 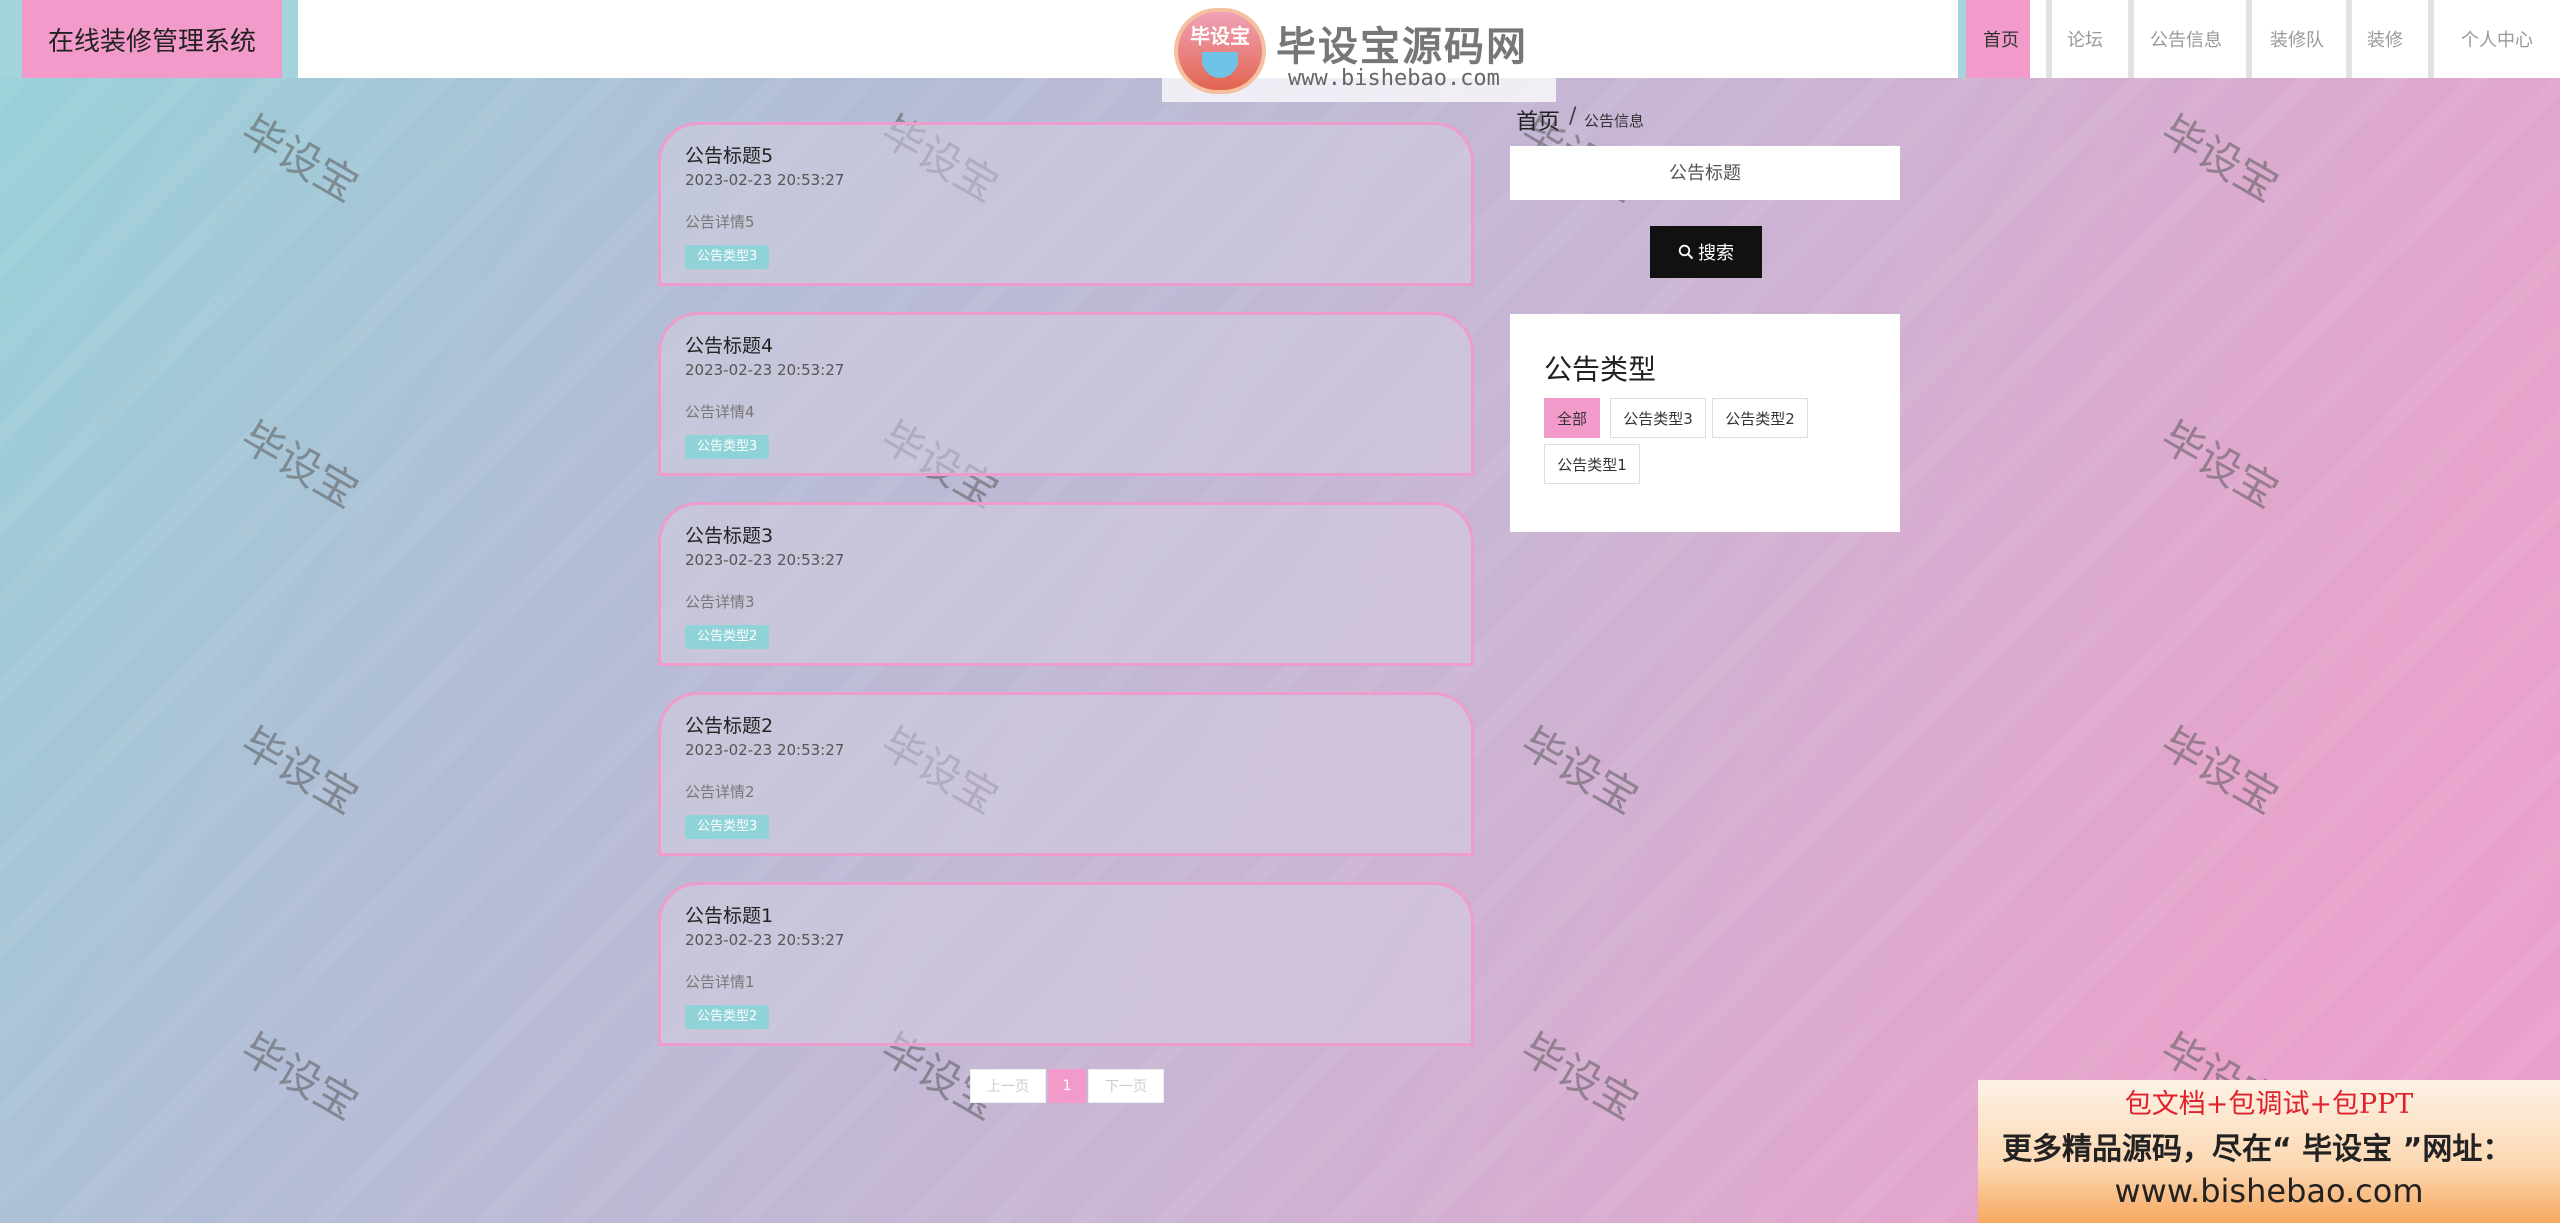 I want to click on nav-notices: 公告信息, so click(x=2183, y=39).